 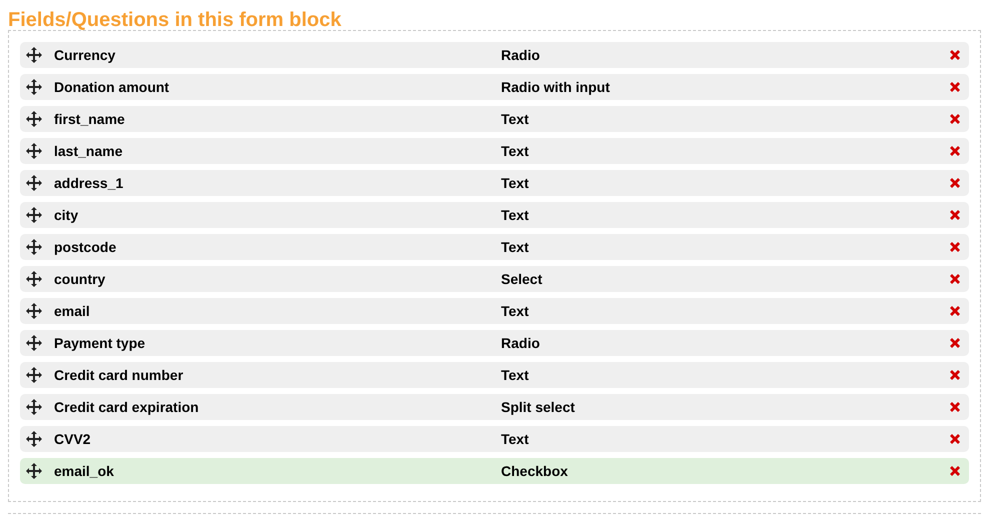 What do you see at coordinates (494, 407) in the screenshot?
I see `field-row: Credit card expiration Split select` at bounding box center [494, 407].